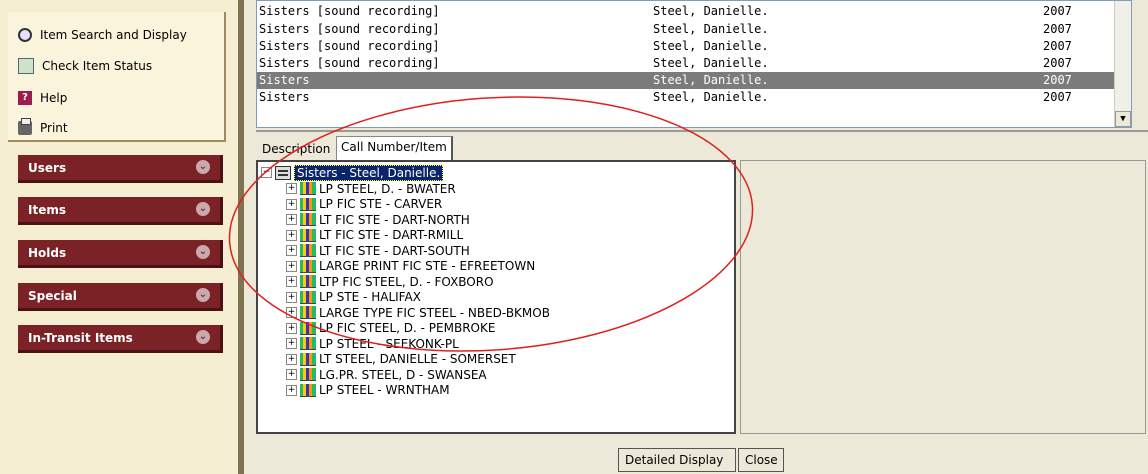  I want to click on task-item-search-display: Item Search and Display, so click(102, 35).